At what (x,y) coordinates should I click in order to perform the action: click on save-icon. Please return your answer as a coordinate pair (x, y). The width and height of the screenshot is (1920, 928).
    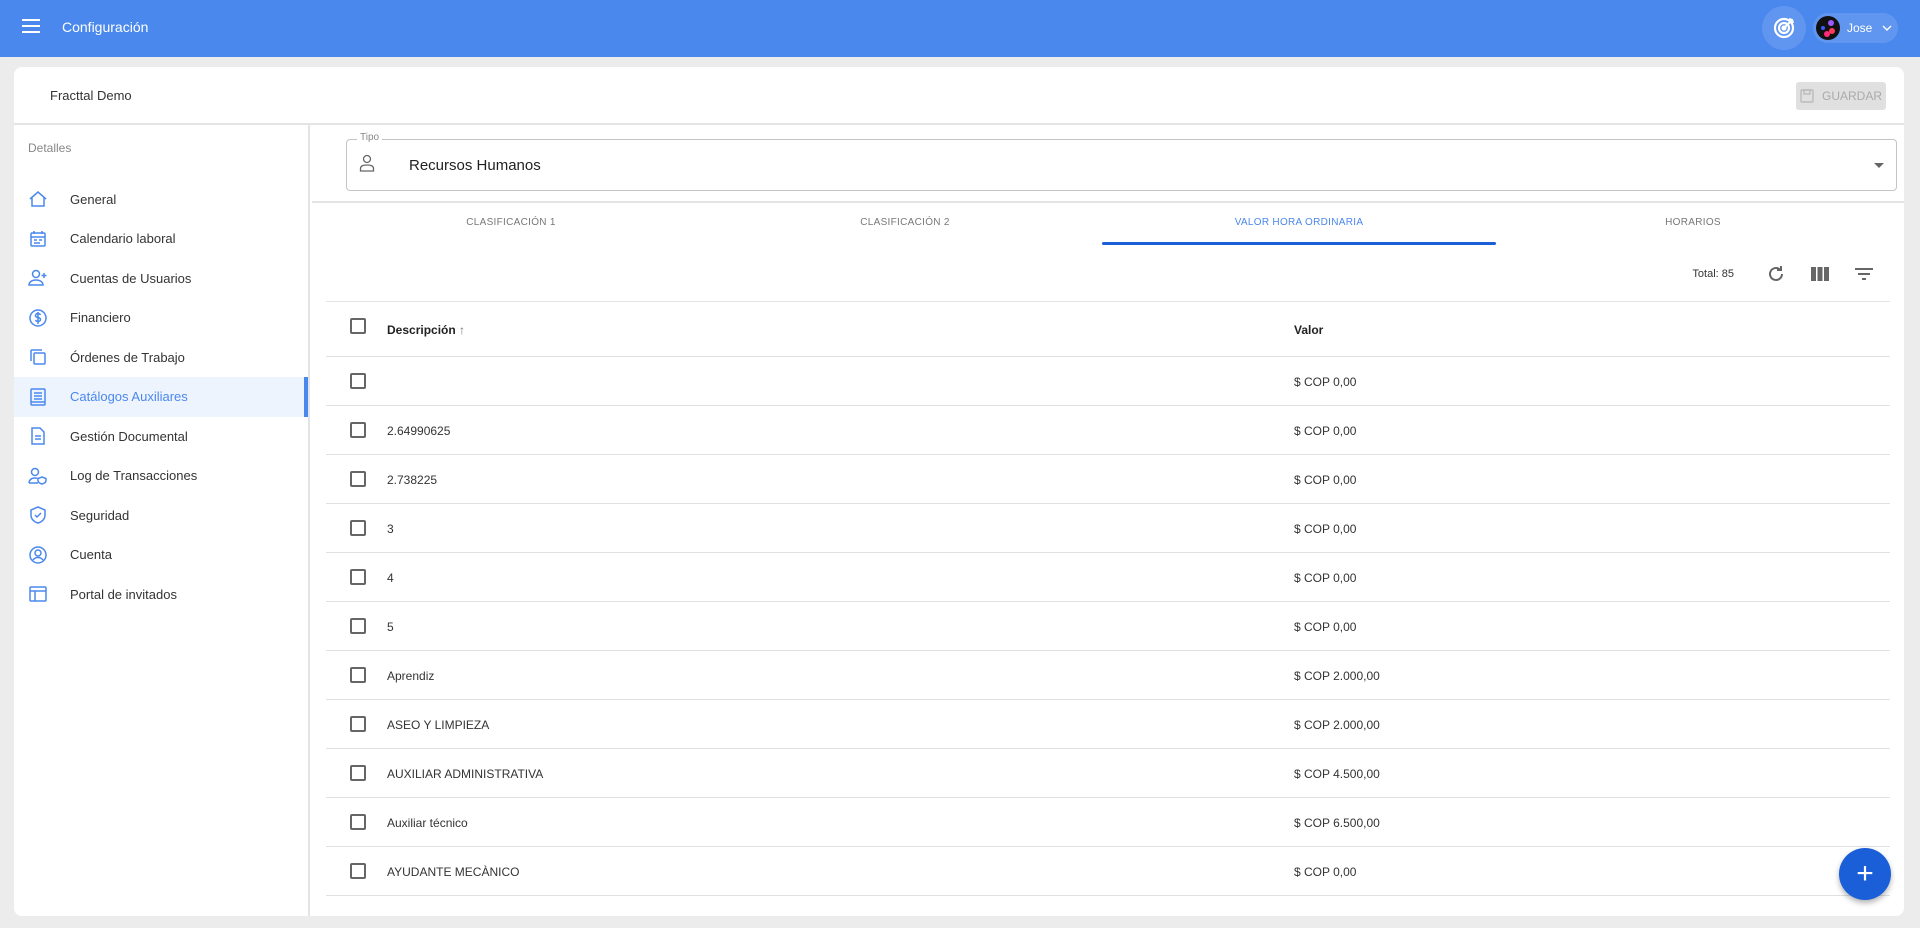
    Looking at the image, I should click on (1807, 96).